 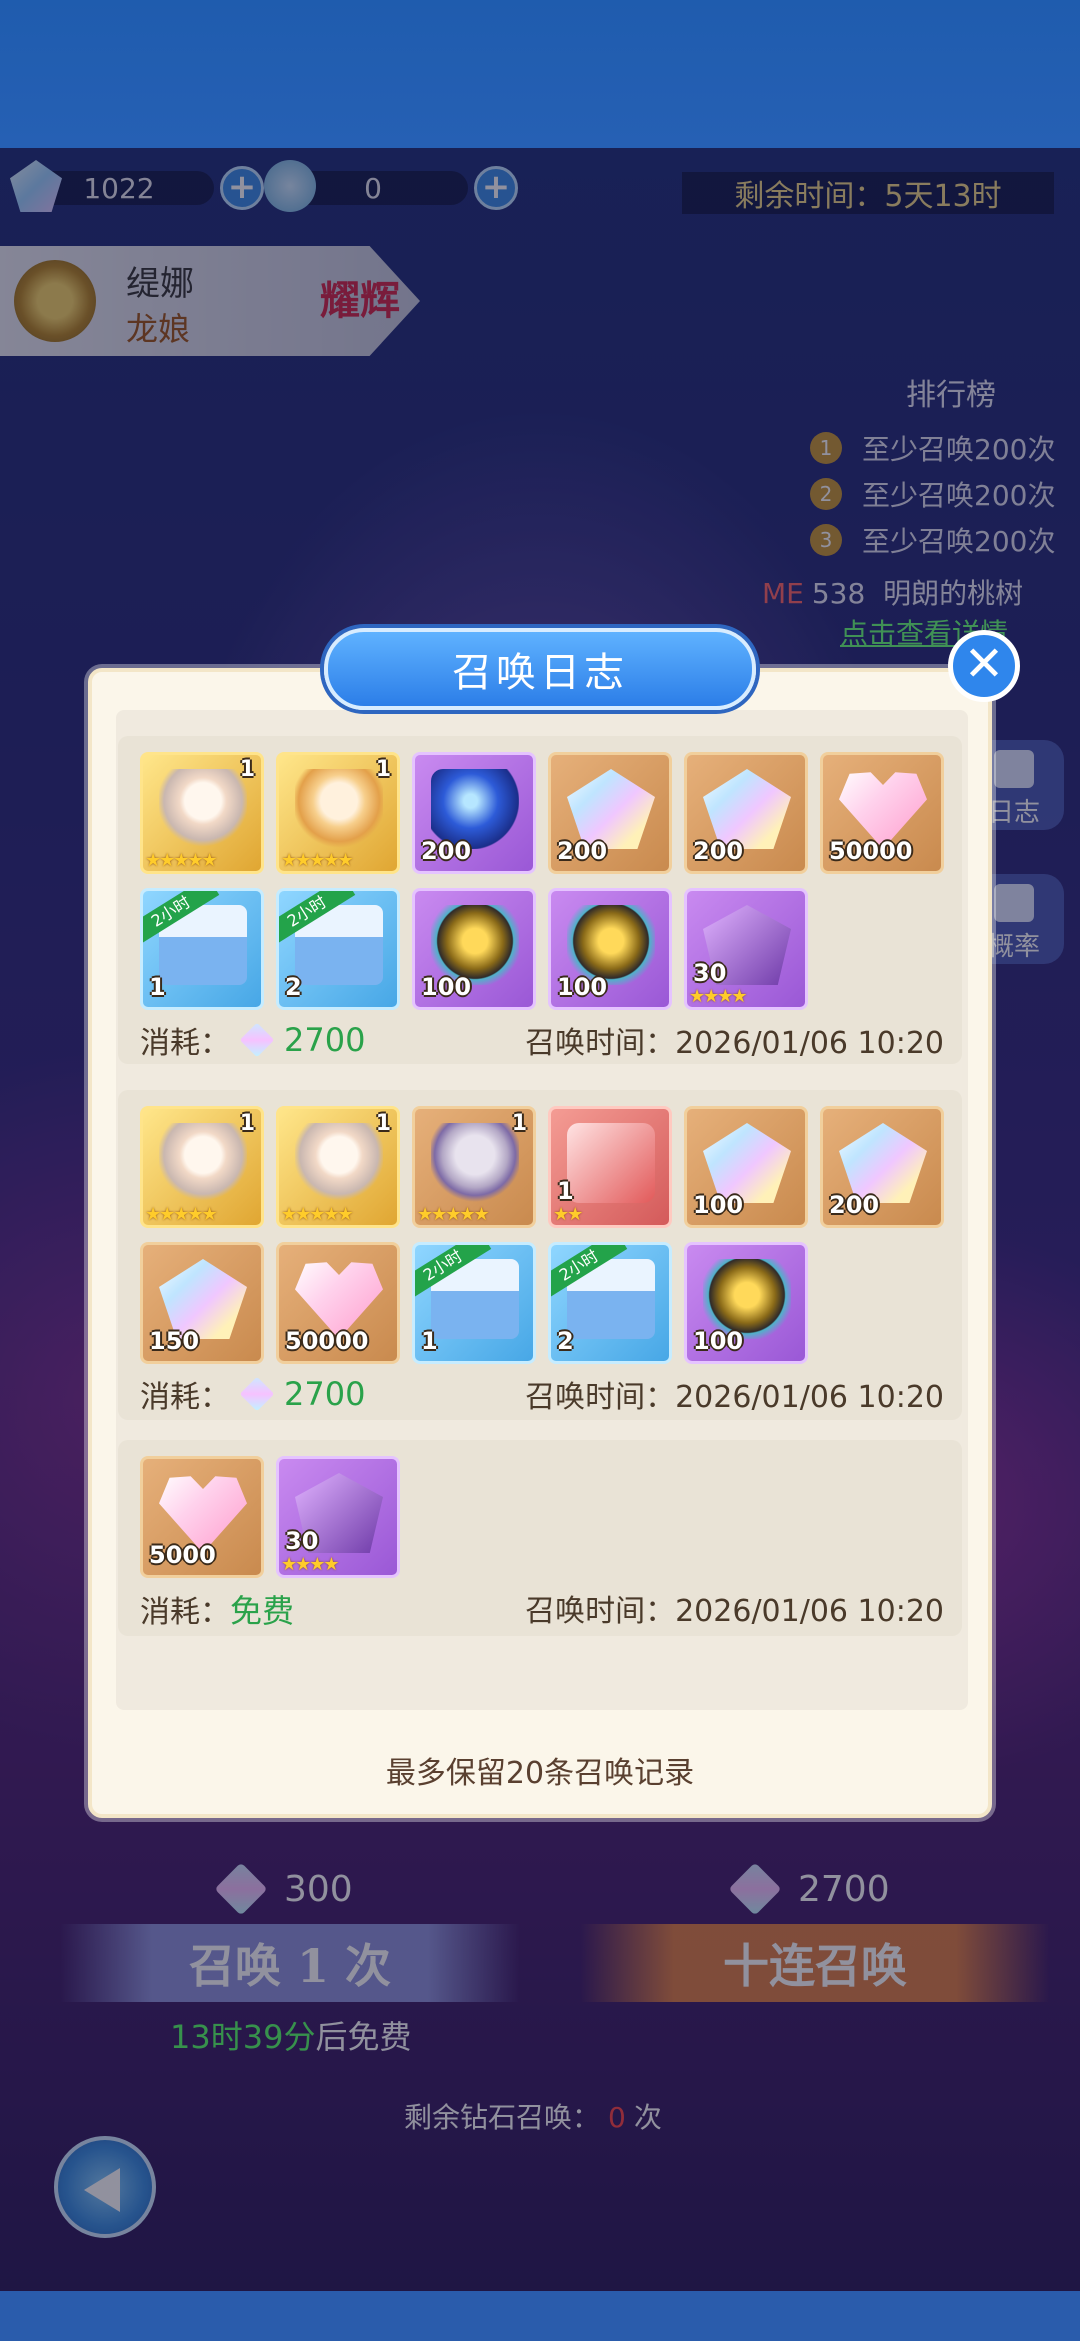 What do you see at coordinates (568, 1214) in the screenshot?
I see `star-rating: ★★` at bounding box center [568, 1214].